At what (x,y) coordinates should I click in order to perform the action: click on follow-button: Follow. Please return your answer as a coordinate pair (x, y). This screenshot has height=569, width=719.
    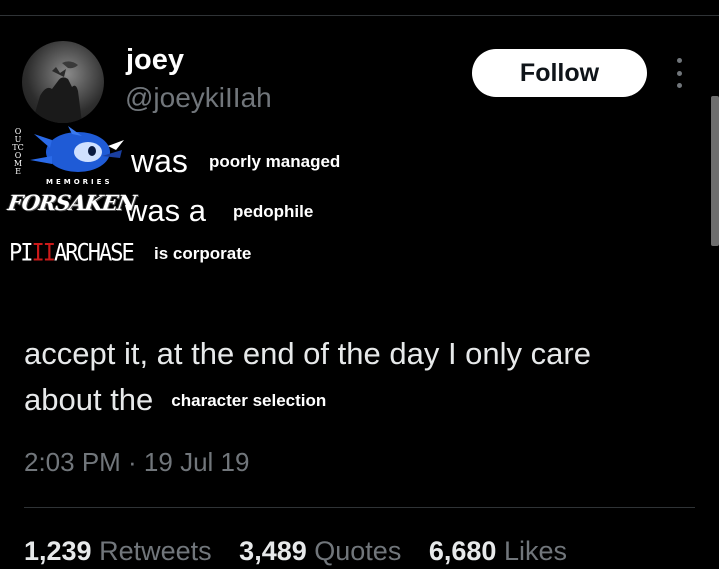
    Looking at the image, I should click on (559, 73).